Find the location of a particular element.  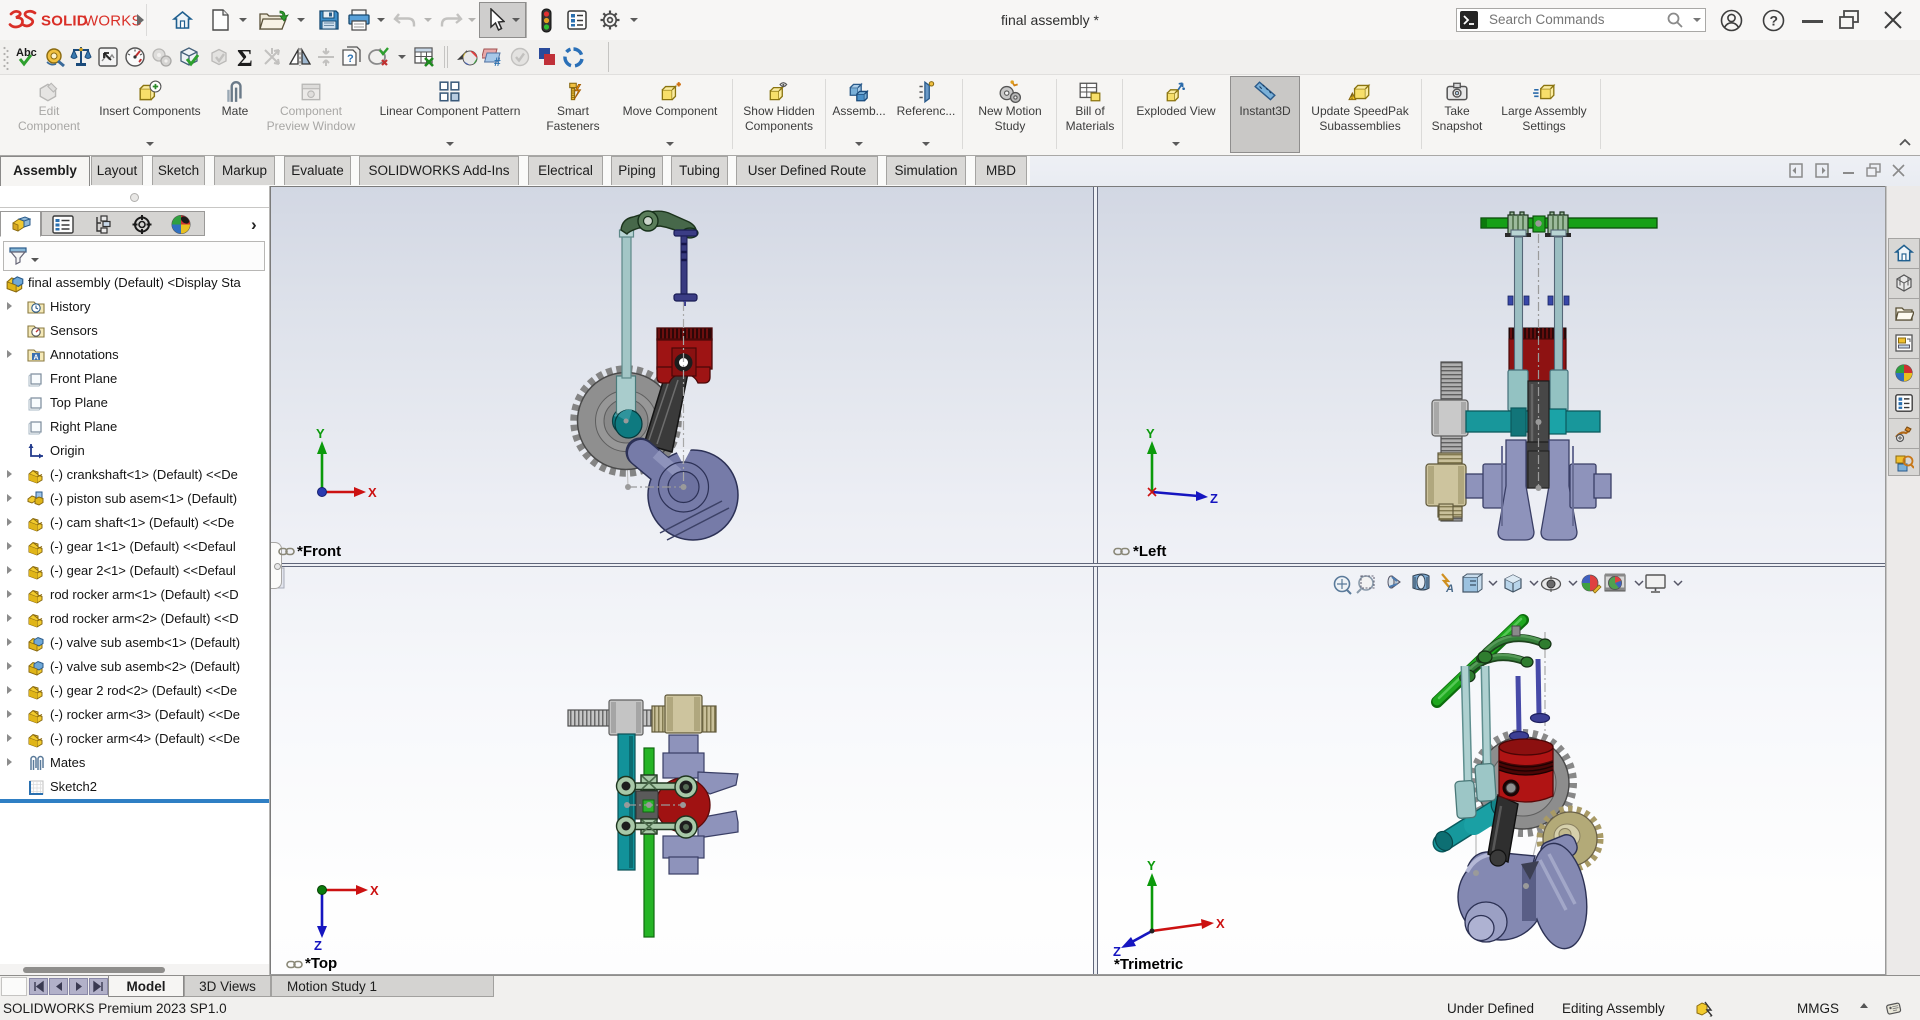

svg-text: SOLID is located at coordinates (64, 21).